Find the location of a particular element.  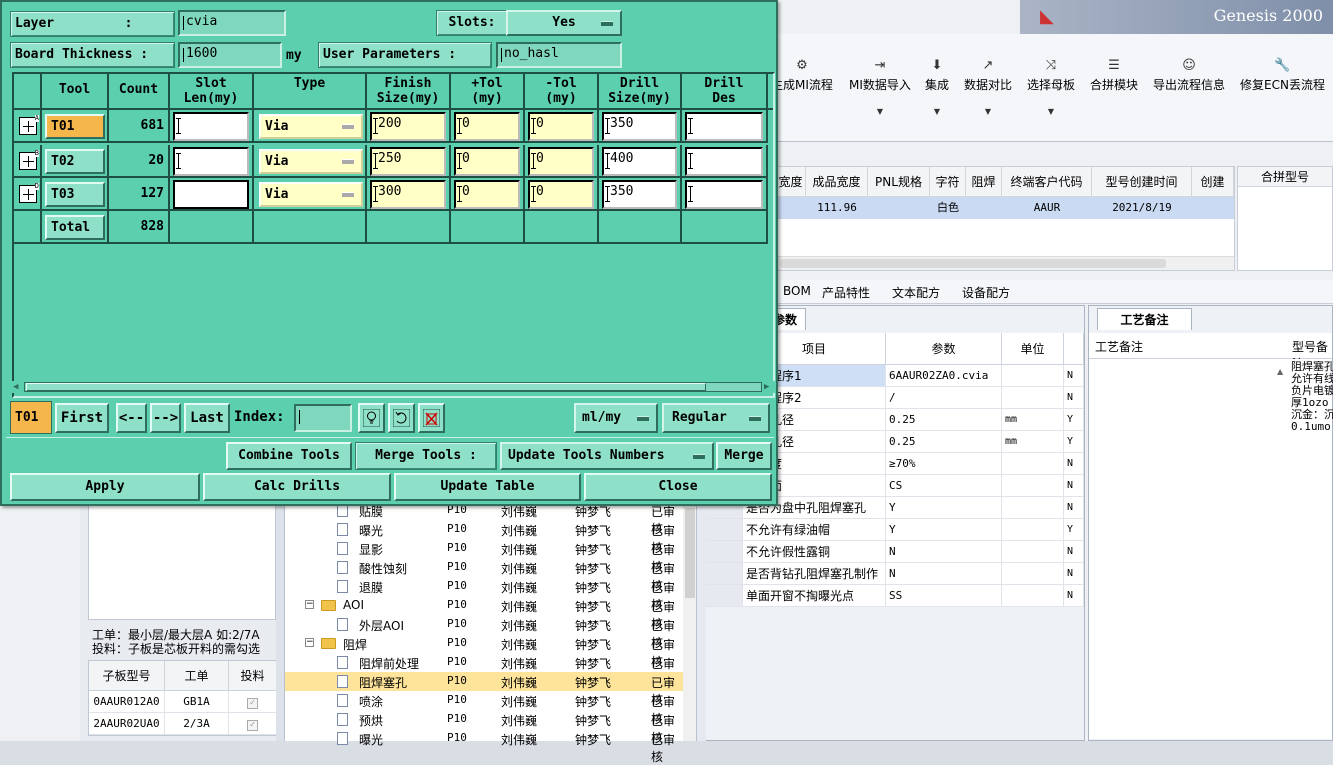

board-thickness-field: 1600 is located at coordinates (230, 55).